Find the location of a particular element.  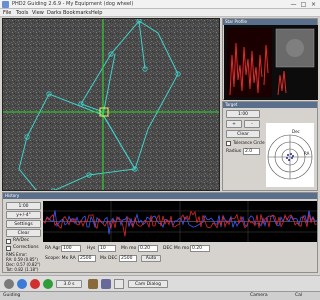

radius-label: Radius is located at coordinates (234, 151).